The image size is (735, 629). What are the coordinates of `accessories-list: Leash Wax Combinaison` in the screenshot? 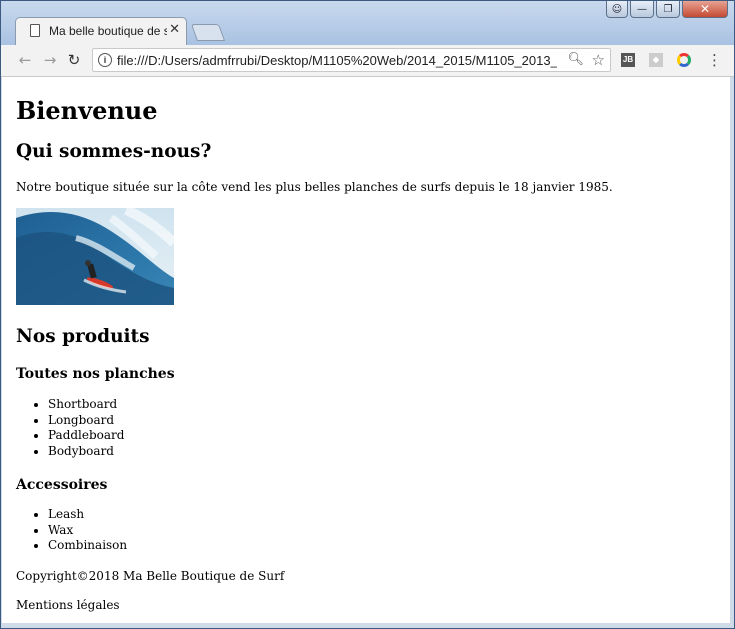 It's located at (366, 530).